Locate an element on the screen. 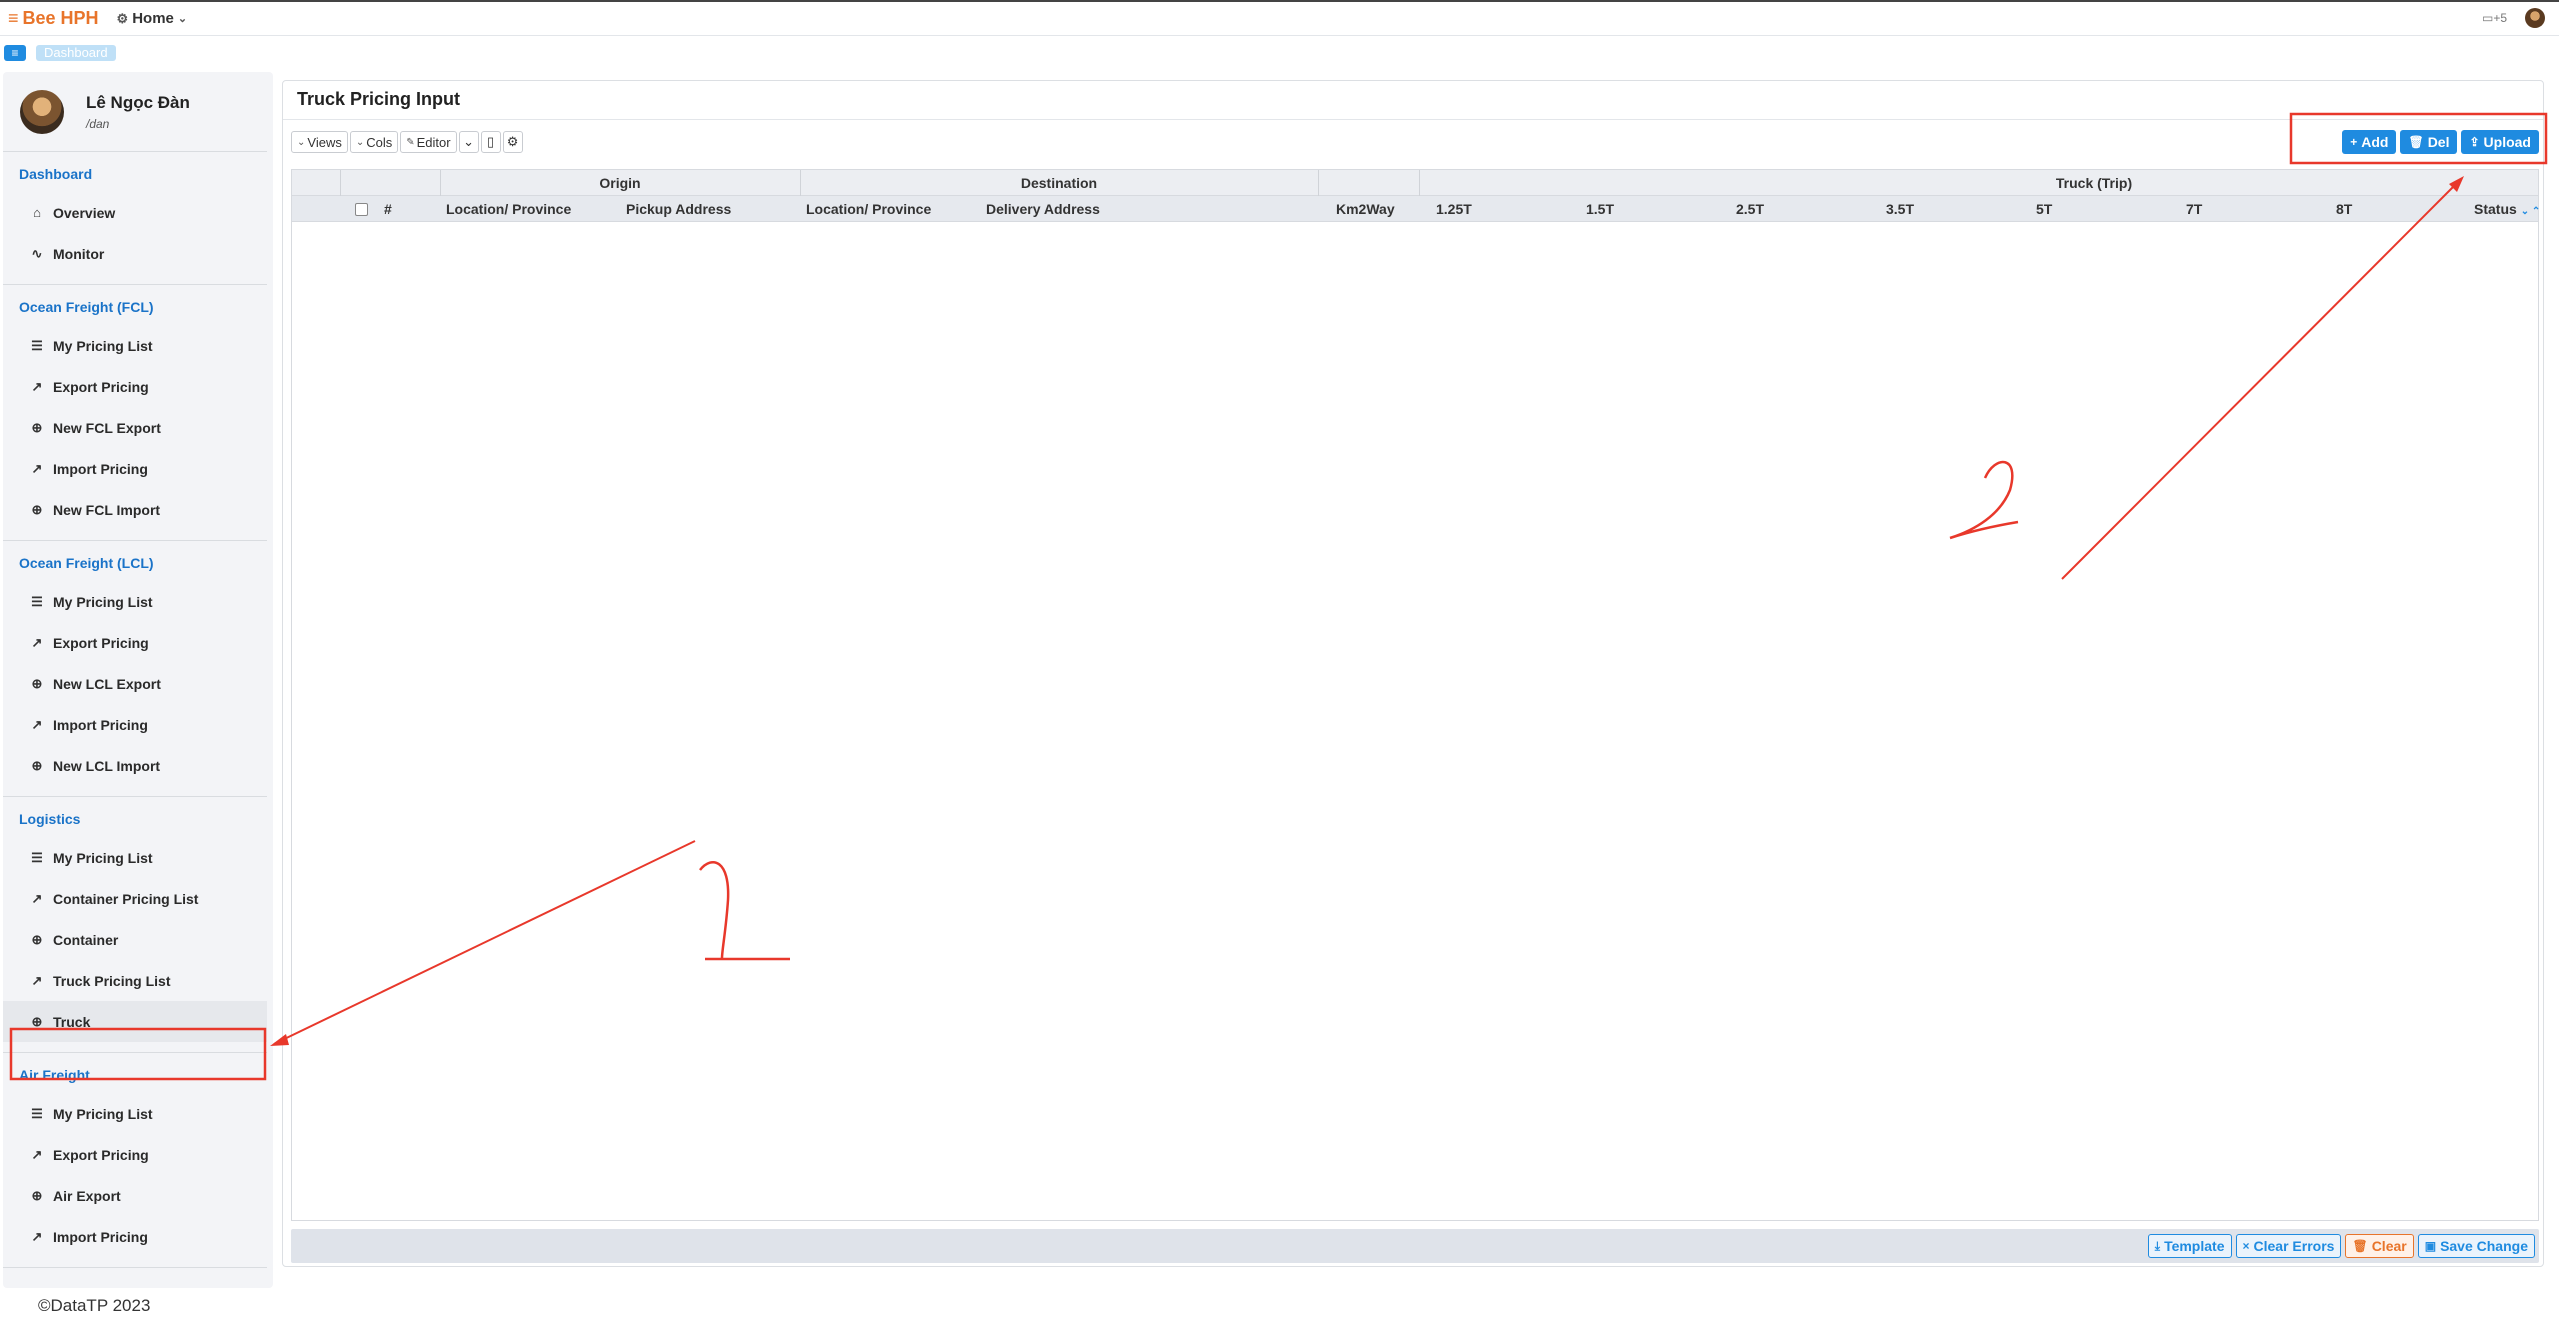 This screenshot has height=1320, width=2559. avatar is located at coordinates (42, 111).